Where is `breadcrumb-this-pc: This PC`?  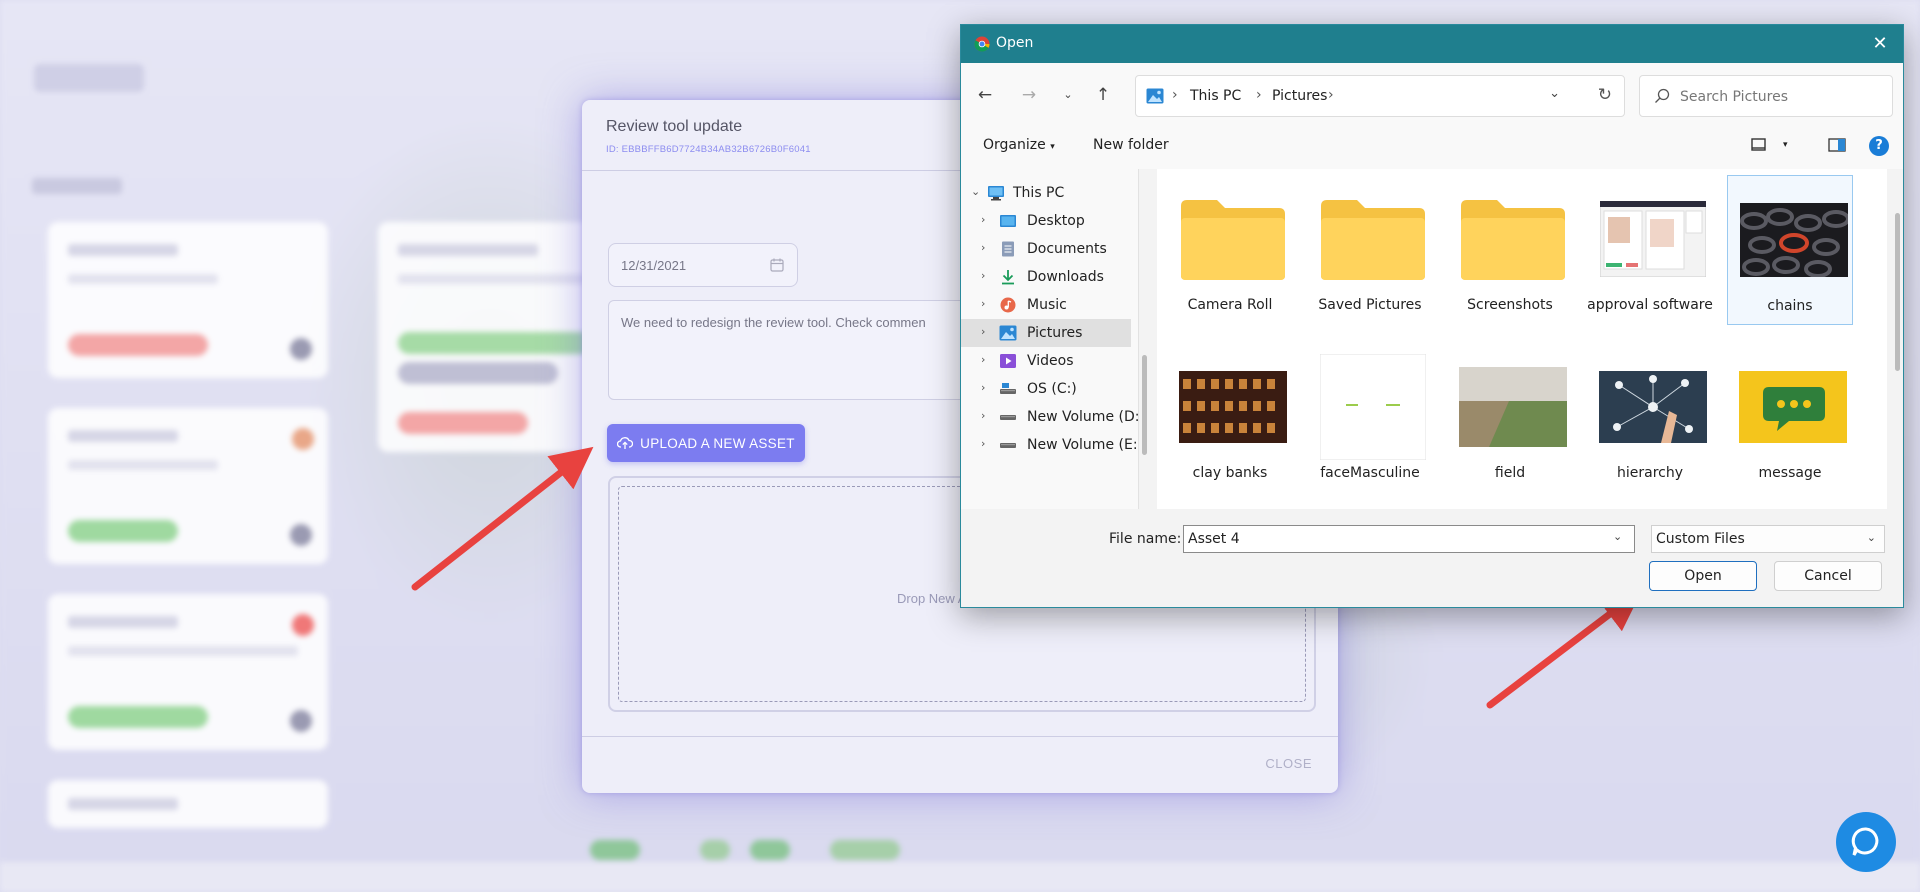 breadcrumb-this-pc: This PC is located at coordinates (1215, 96).